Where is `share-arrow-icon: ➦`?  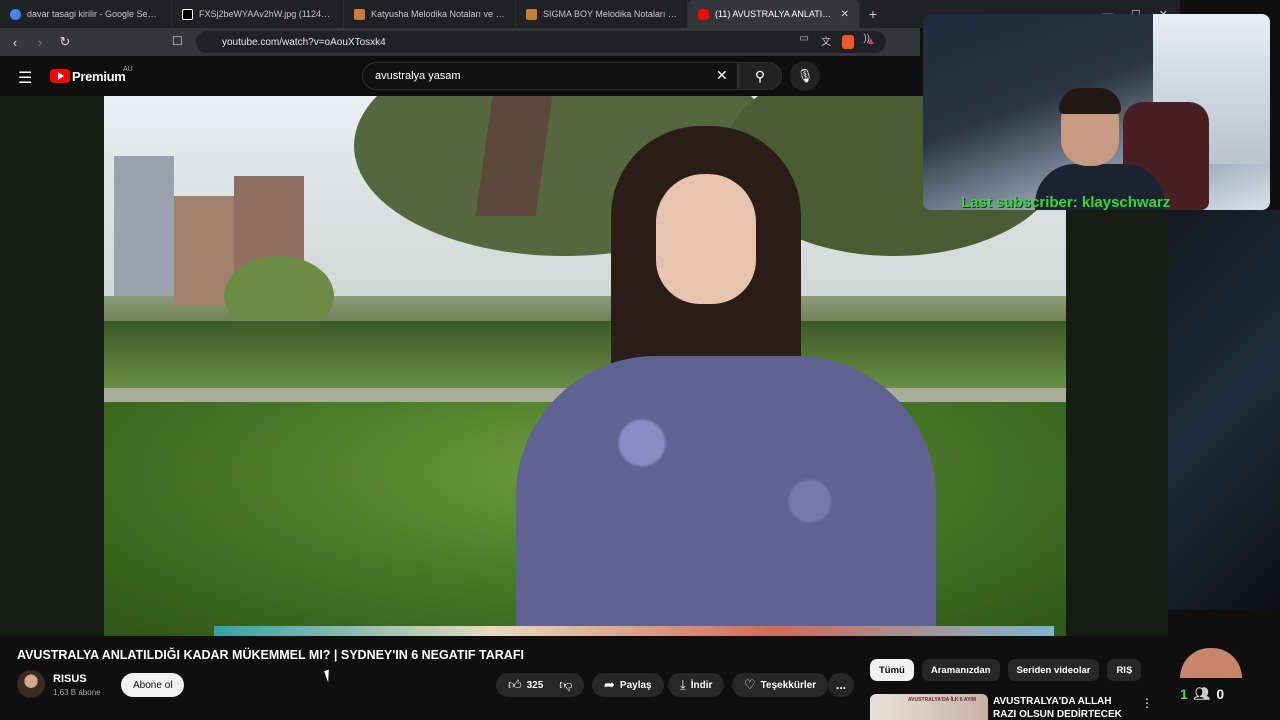 share-arrow-icon: ➦ is located at coordinates (609, 684).